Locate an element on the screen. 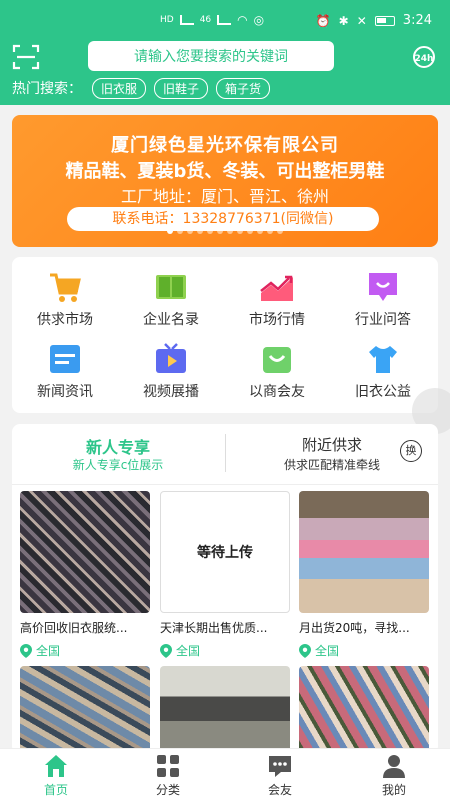 Image resolution: width=450 pixels, height=800 pixels. hot-search-label: 热门搜索： is located at coordinates (47, 89).